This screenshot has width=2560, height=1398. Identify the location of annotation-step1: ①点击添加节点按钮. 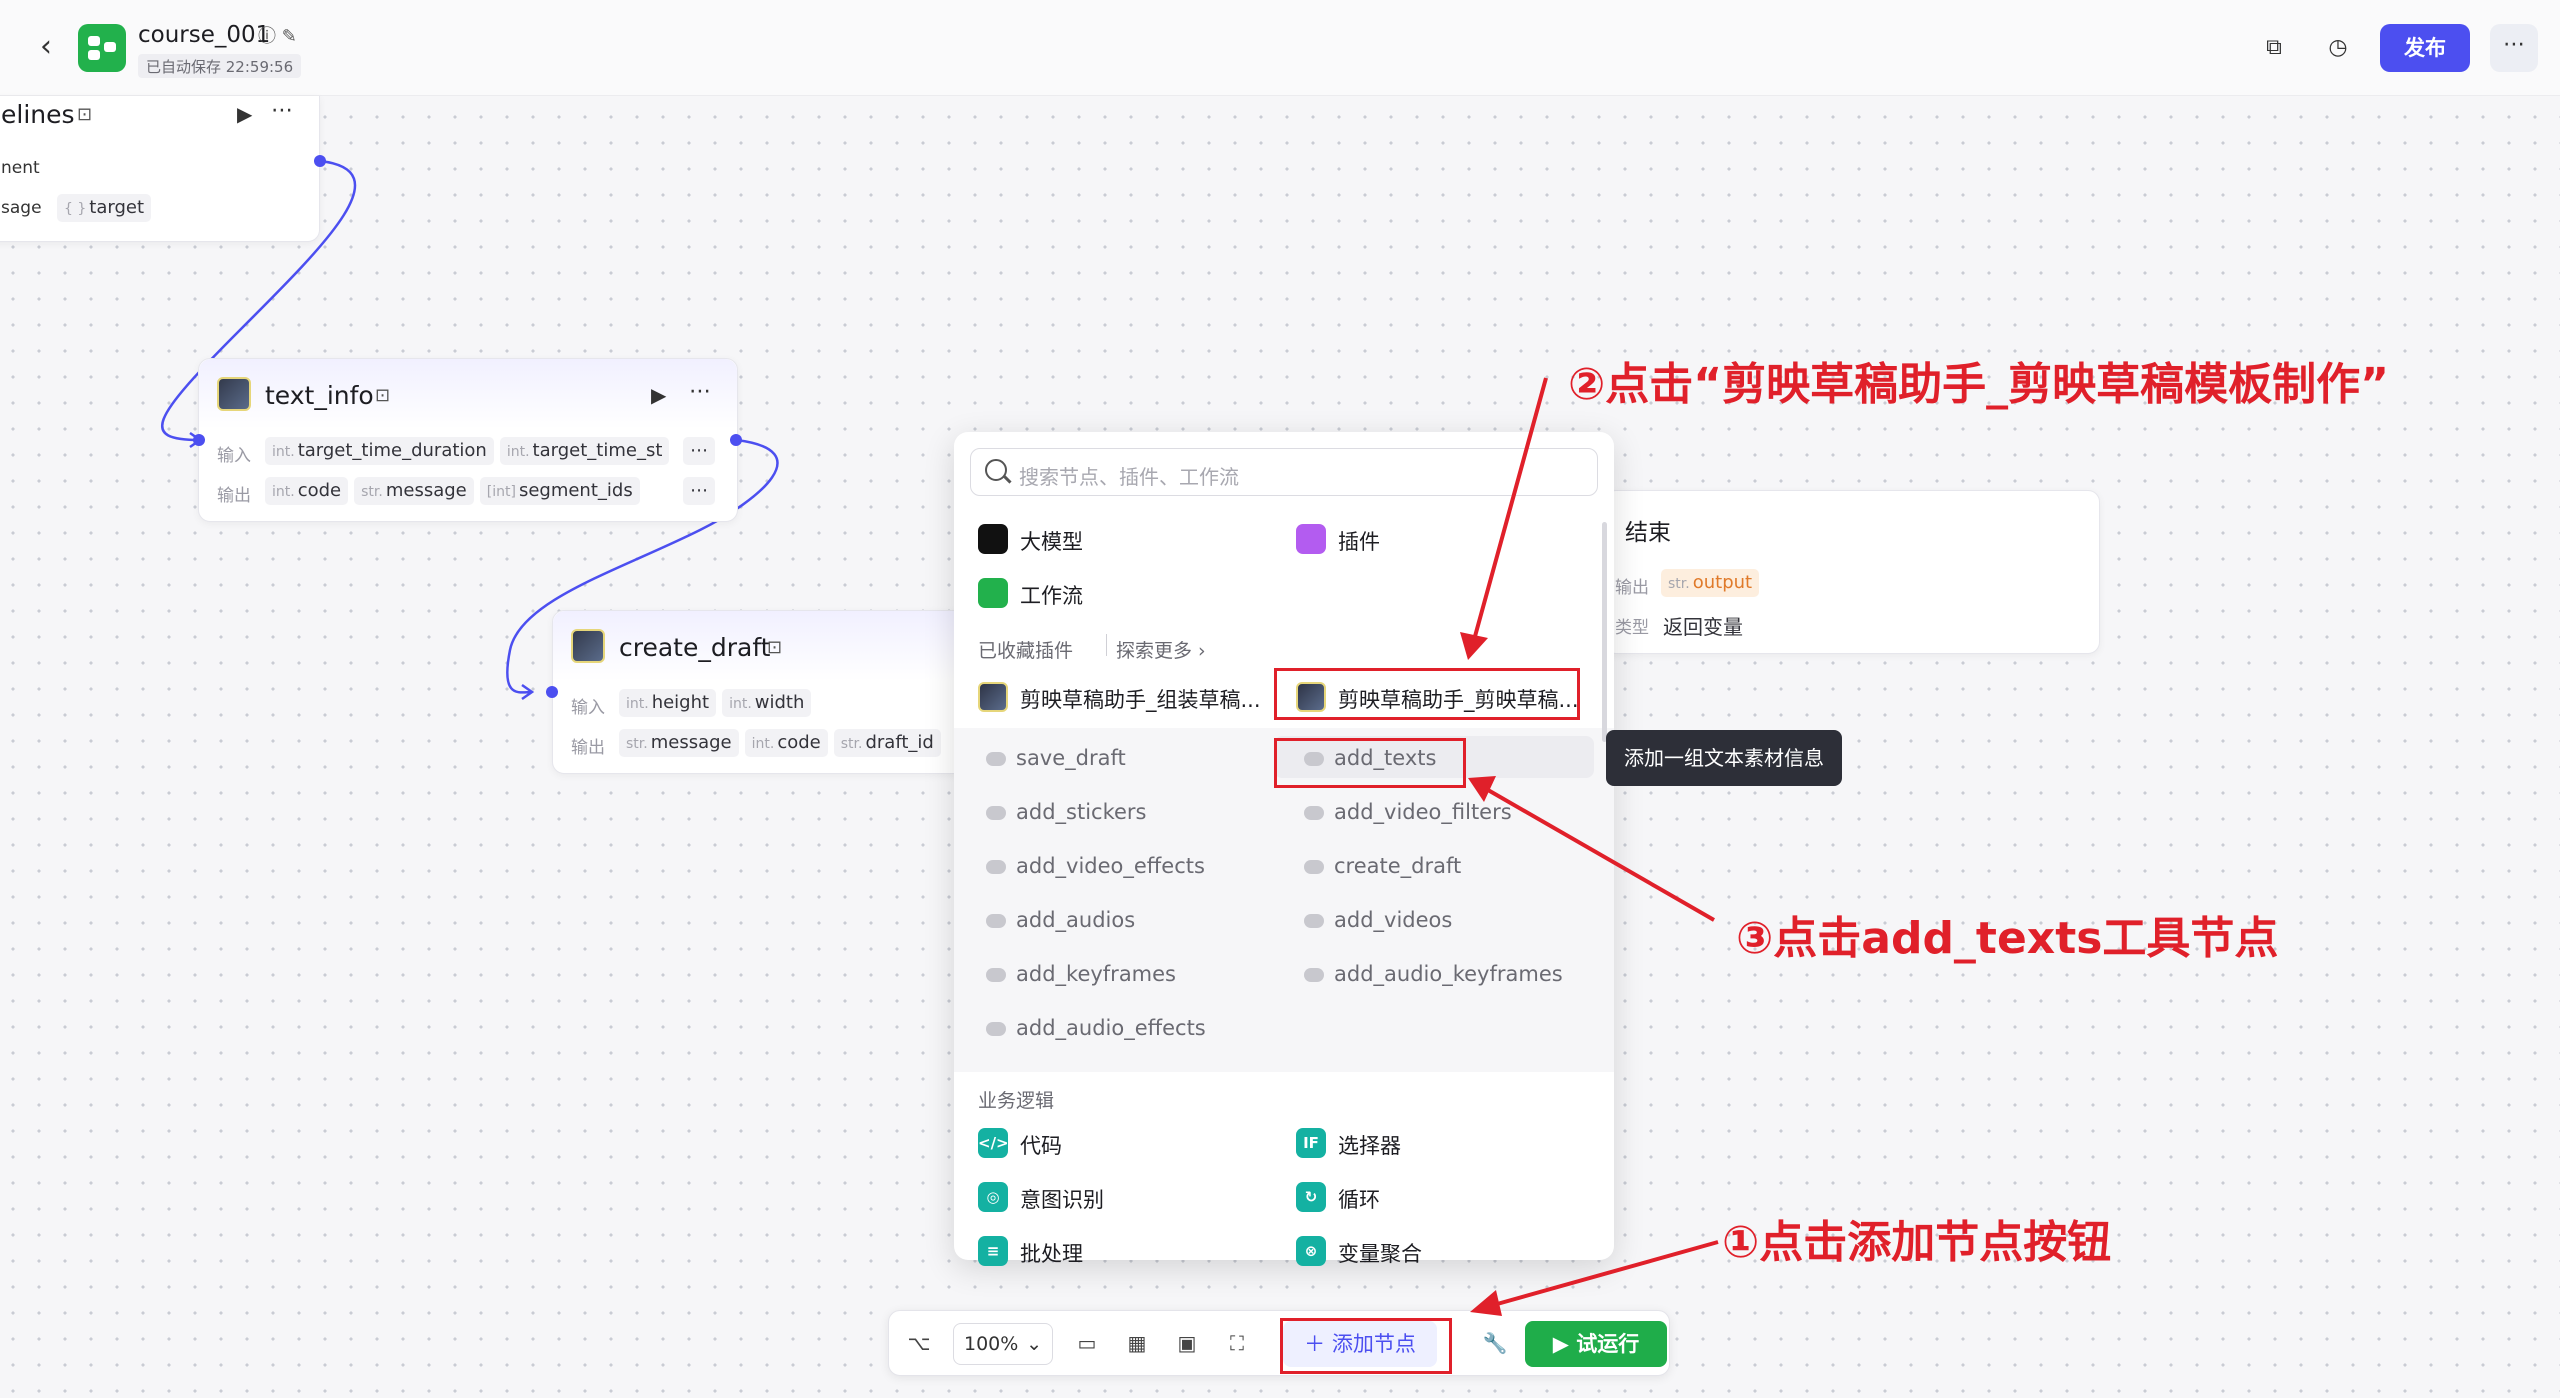
(1917, 1242).